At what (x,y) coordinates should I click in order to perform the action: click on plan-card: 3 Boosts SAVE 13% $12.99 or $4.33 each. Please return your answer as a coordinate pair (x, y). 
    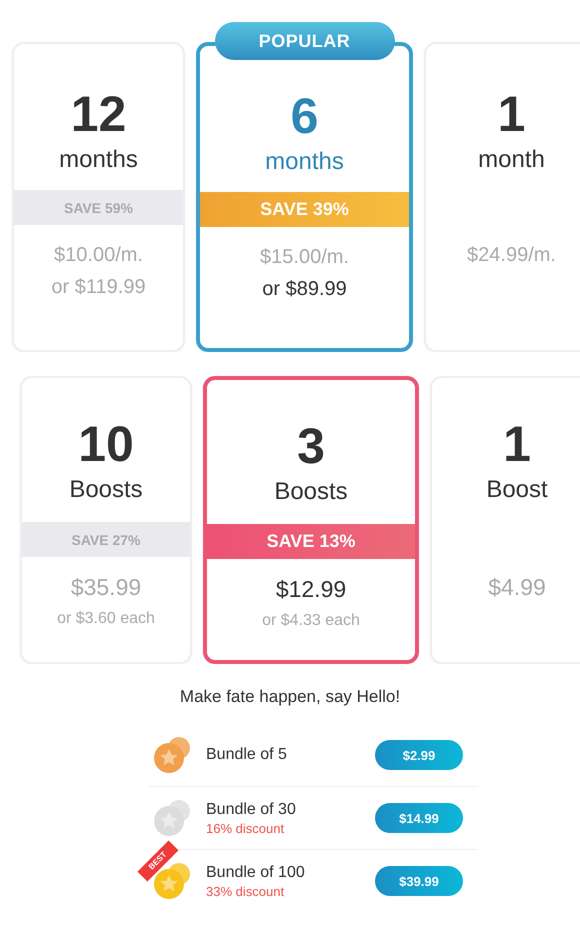
    Looking at the image, I should click on (311, 520).